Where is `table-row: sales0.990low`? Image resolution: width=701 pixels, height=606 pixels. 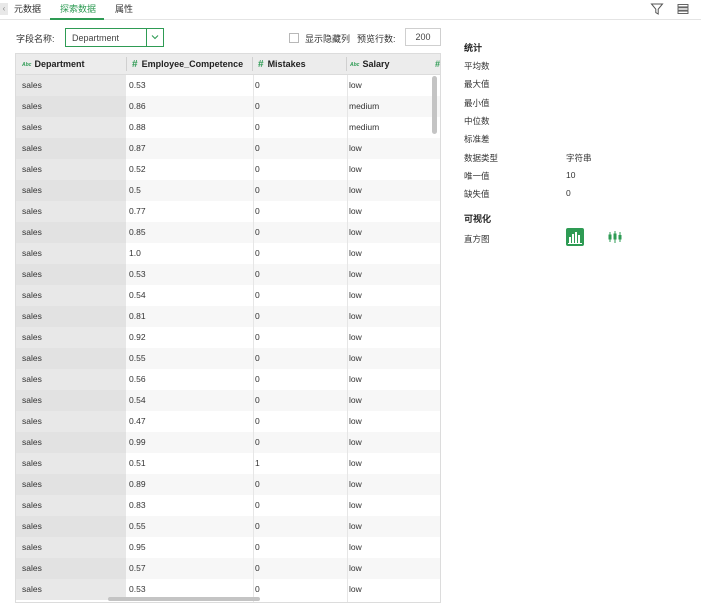 table-row: sales0.990low is located at coordinates (228, 442).